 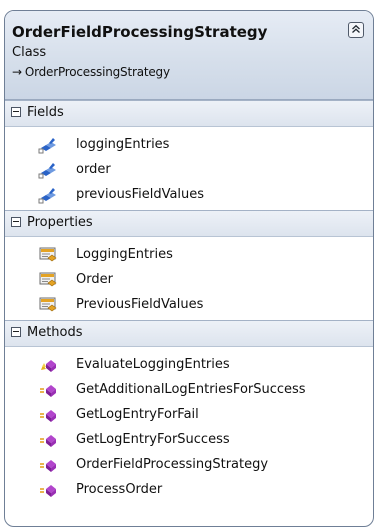 I want to click on method-item: GetAdditionalLogEntriesForSuccess, so click(x=189, y=390).